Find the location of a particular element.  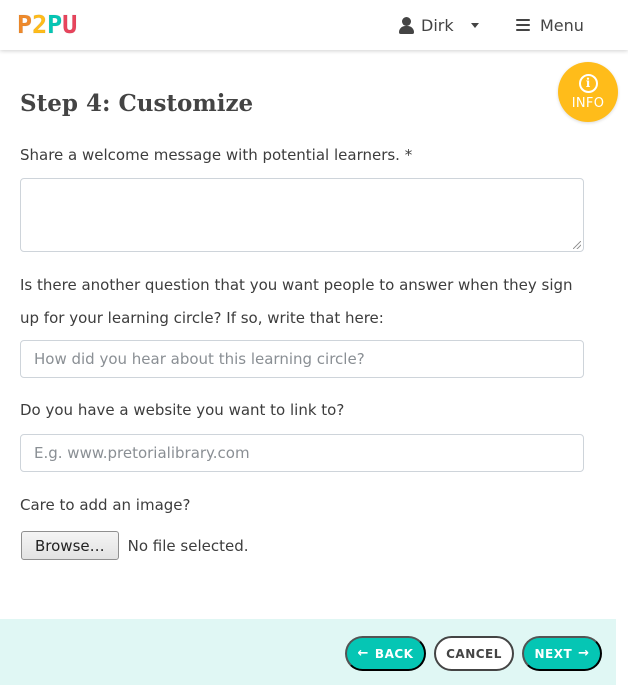

image-file-picker: Browse… No file selected. is located at coordinates (135, 545).